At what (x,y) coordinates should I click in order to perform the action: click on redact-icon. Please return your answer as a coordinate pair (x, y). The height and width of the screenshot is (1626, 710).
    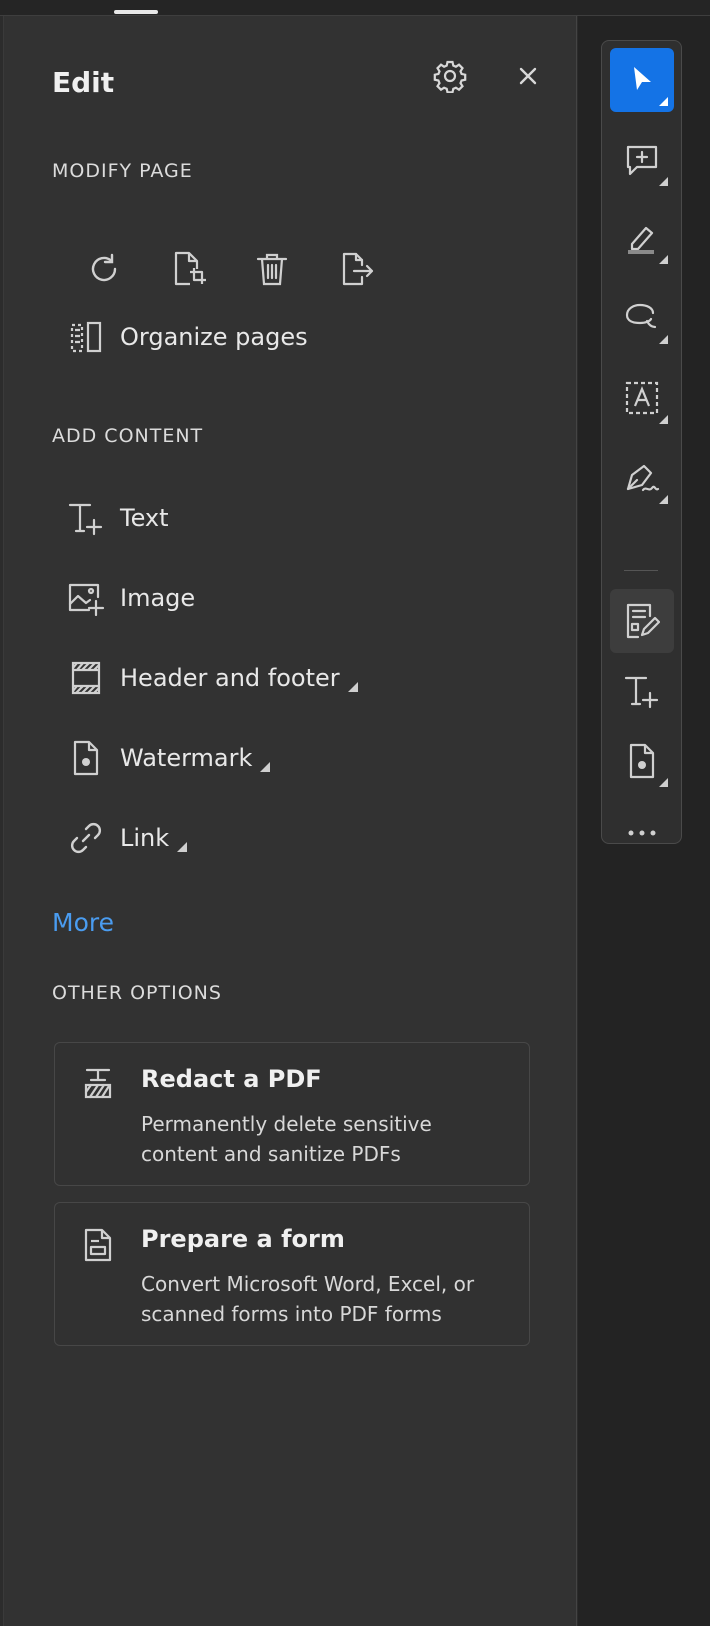
    Looking at the image, I should click on (98, 1084).